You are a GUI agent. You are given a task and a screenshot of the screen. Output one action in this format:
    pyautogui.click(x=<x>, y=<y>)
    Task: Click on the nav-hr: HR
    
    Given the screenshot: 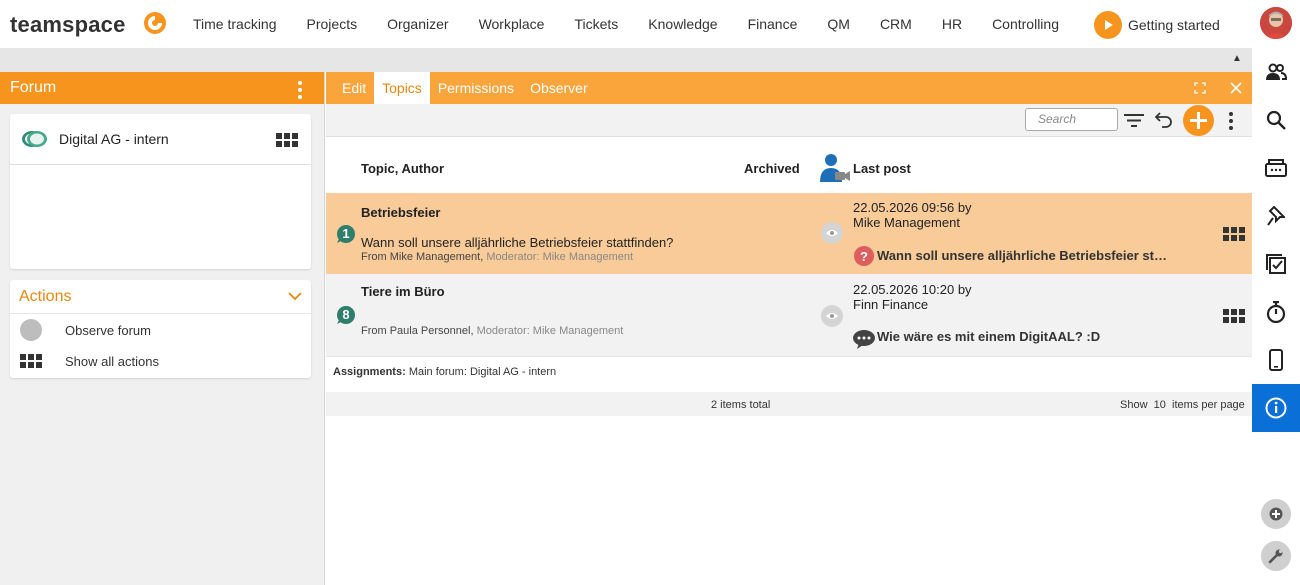 What is the action you would take?
    pyautogui.click(x=952, y=24)
    